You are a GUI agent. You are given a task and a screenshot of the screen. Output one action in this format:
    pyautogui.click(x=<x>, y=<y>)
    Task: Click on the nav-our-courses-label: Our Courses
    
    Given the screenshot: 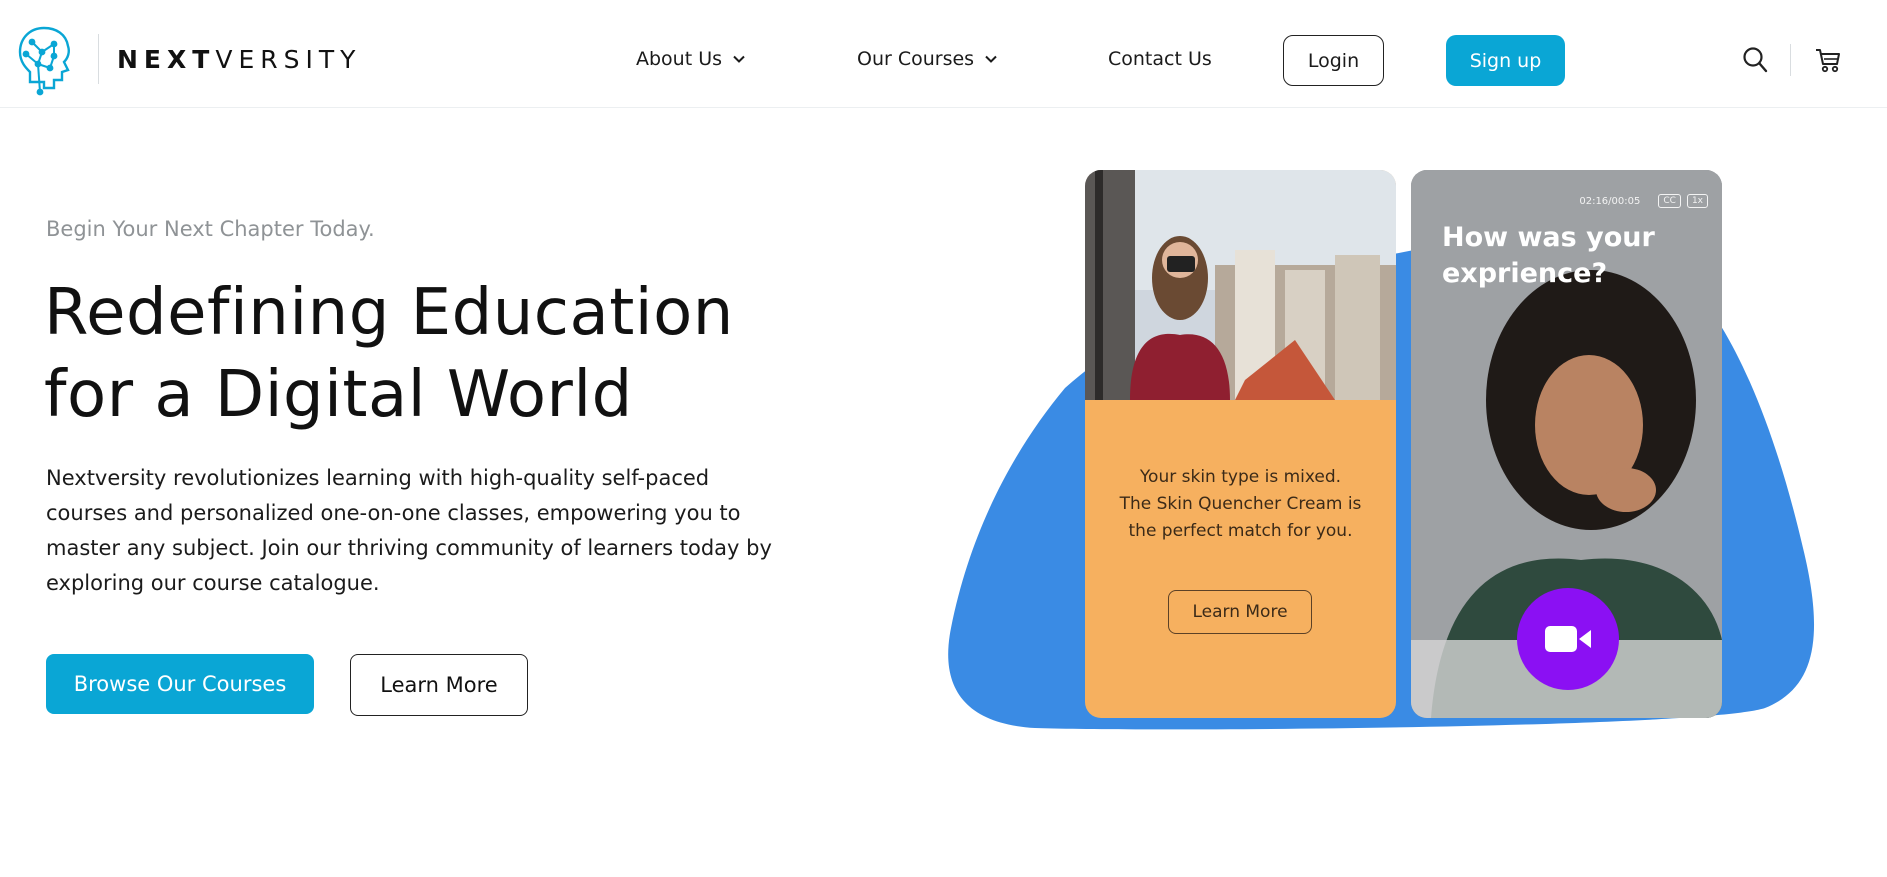 What is the action you would take?
    pyautogui.click(x=916, y=59)
    